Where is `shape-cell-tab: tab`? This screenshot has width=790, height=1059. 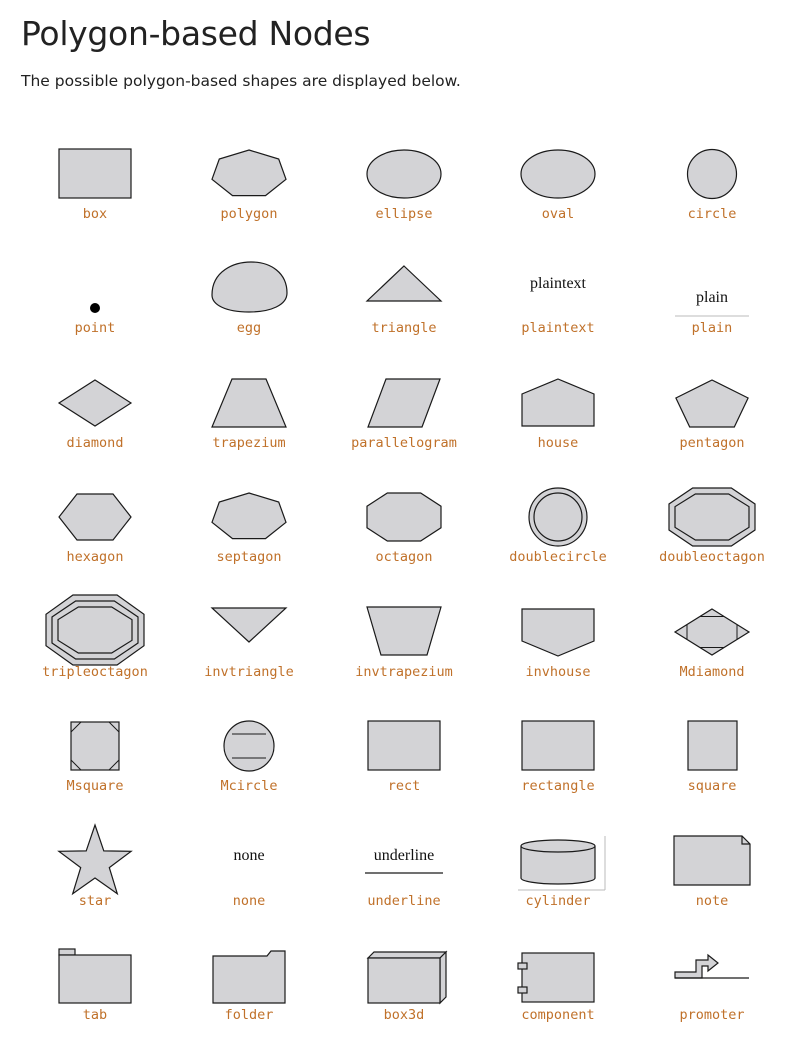
shape-cell-tab: tab is located at coordinates (95, 988).